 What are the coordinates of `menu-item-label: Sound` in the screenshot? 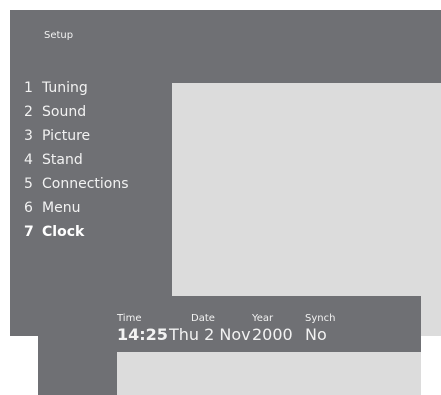 It's located at (64, 112).